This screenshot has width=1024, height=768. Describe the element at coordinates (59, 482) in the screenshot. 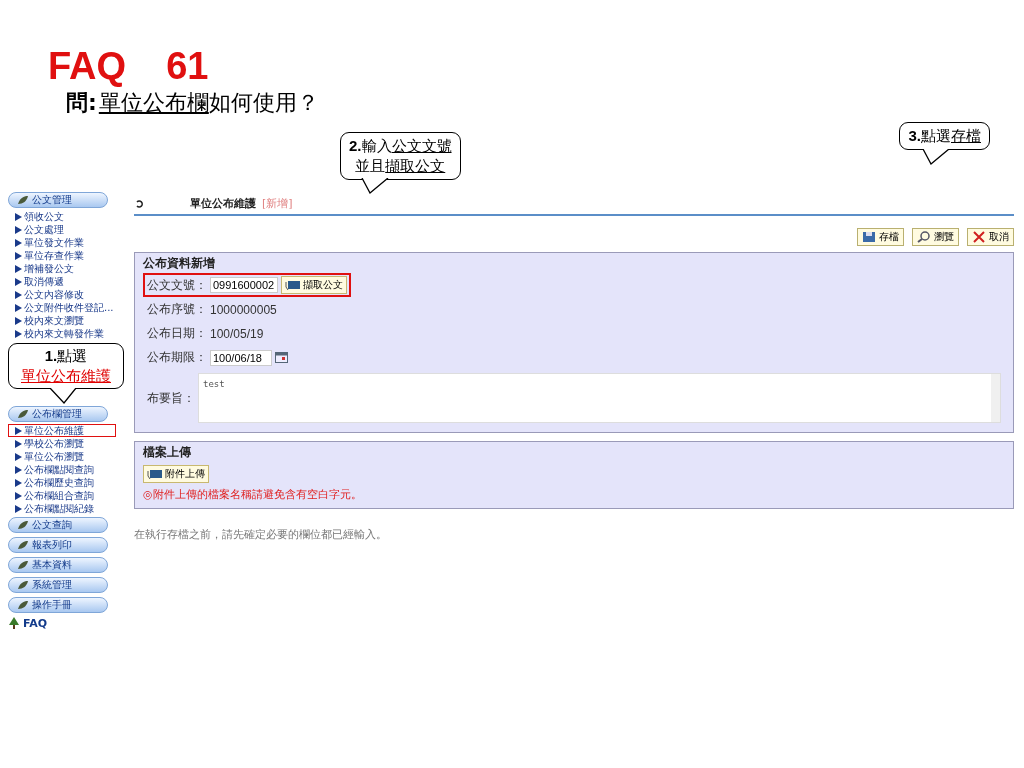

I see `sidebar-item-label: 公布欄歷史查詢` at that location.